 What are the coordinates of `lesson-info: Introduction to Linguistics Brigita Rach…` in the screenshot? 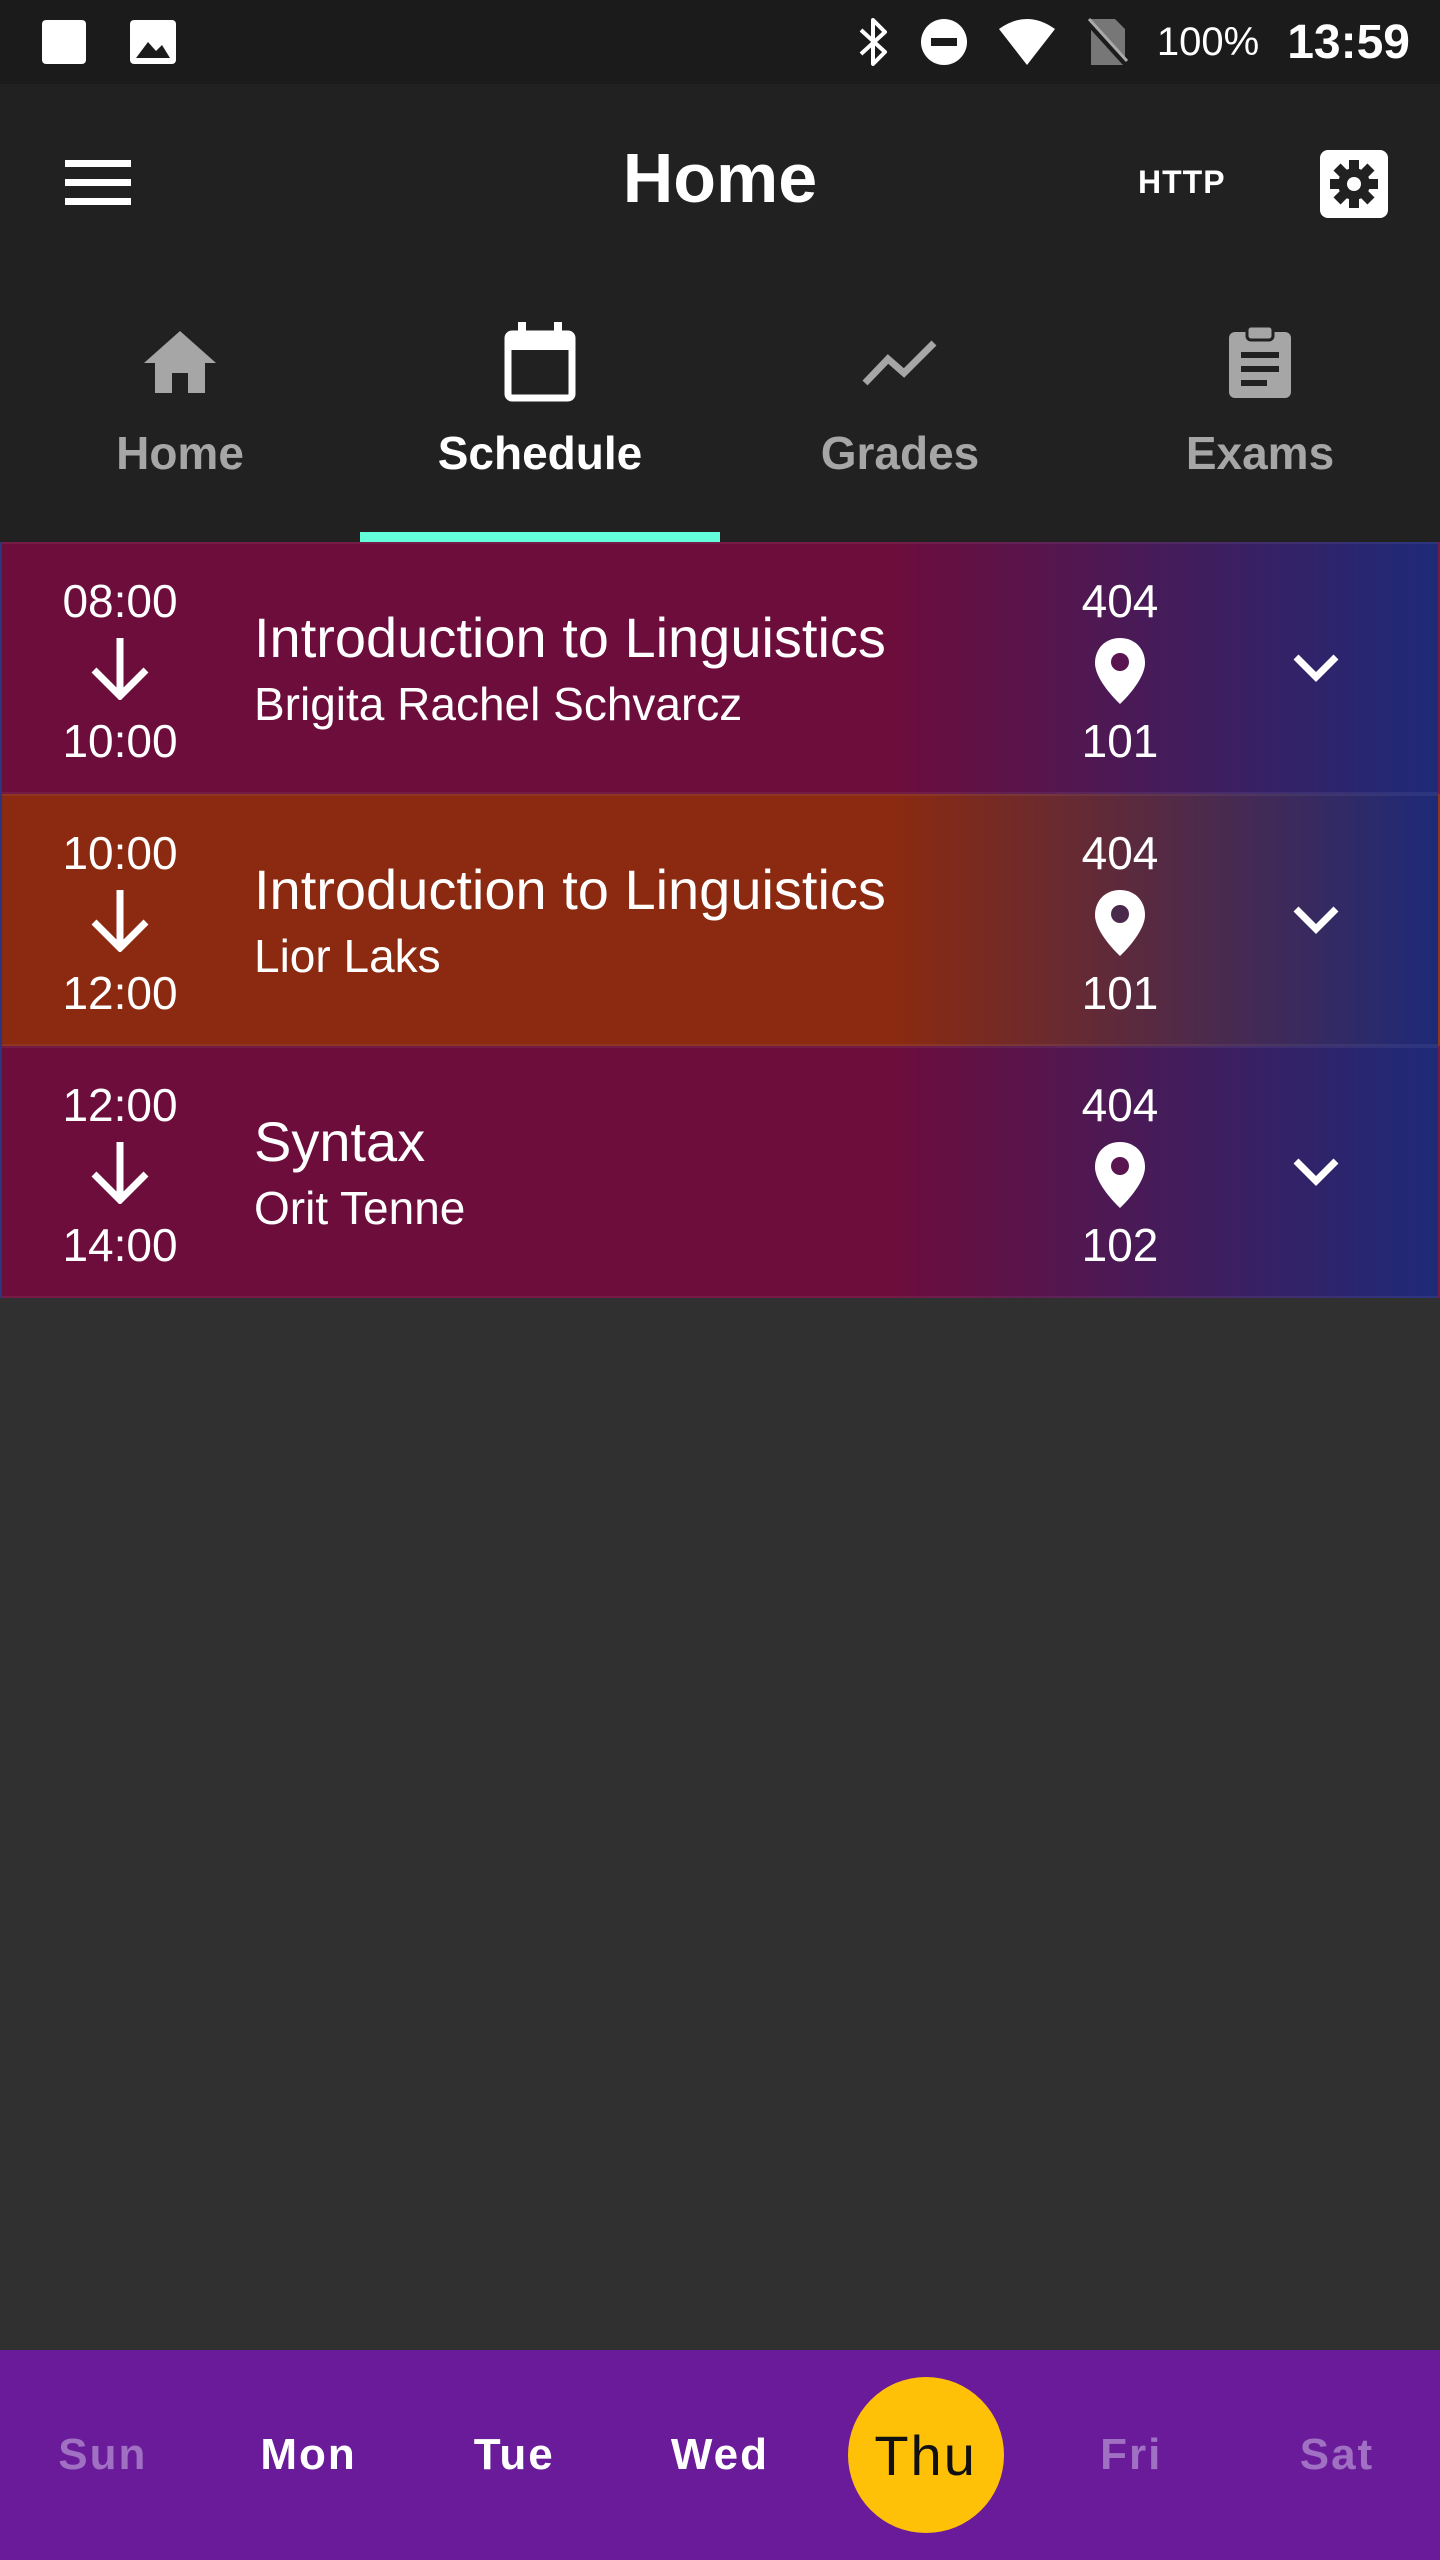 It's located at (644, 669).